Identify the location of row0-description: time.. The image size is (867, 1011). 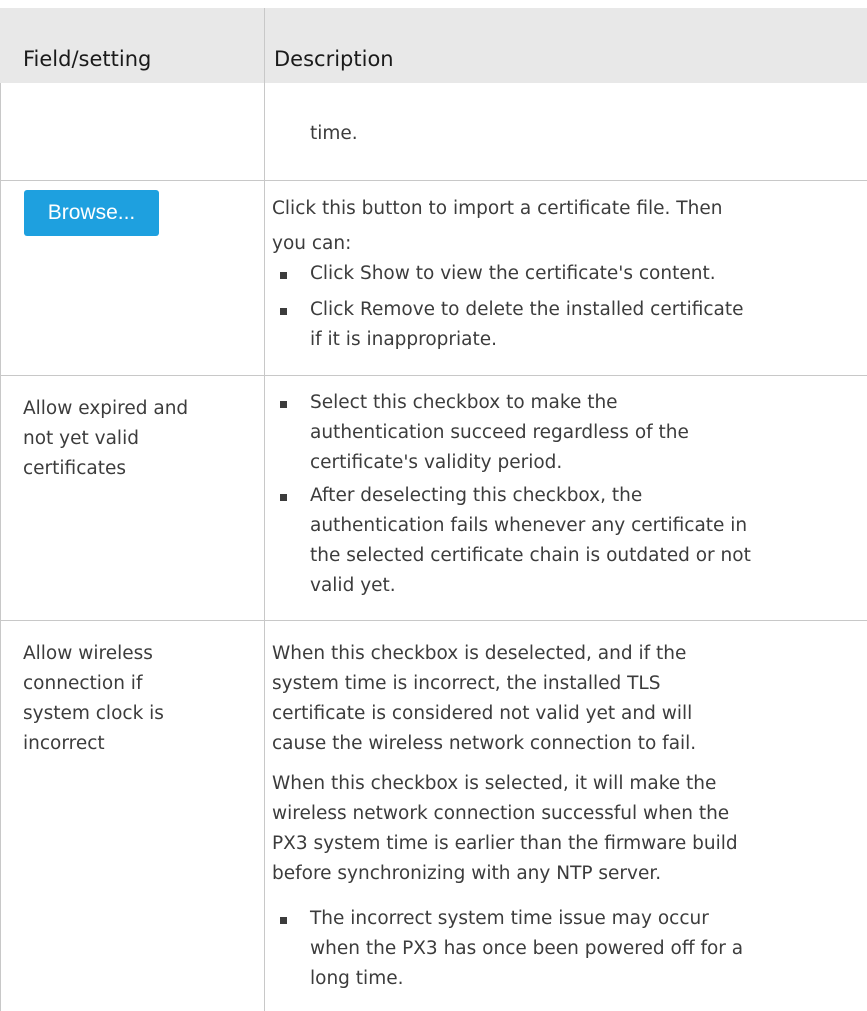
(334, 133).